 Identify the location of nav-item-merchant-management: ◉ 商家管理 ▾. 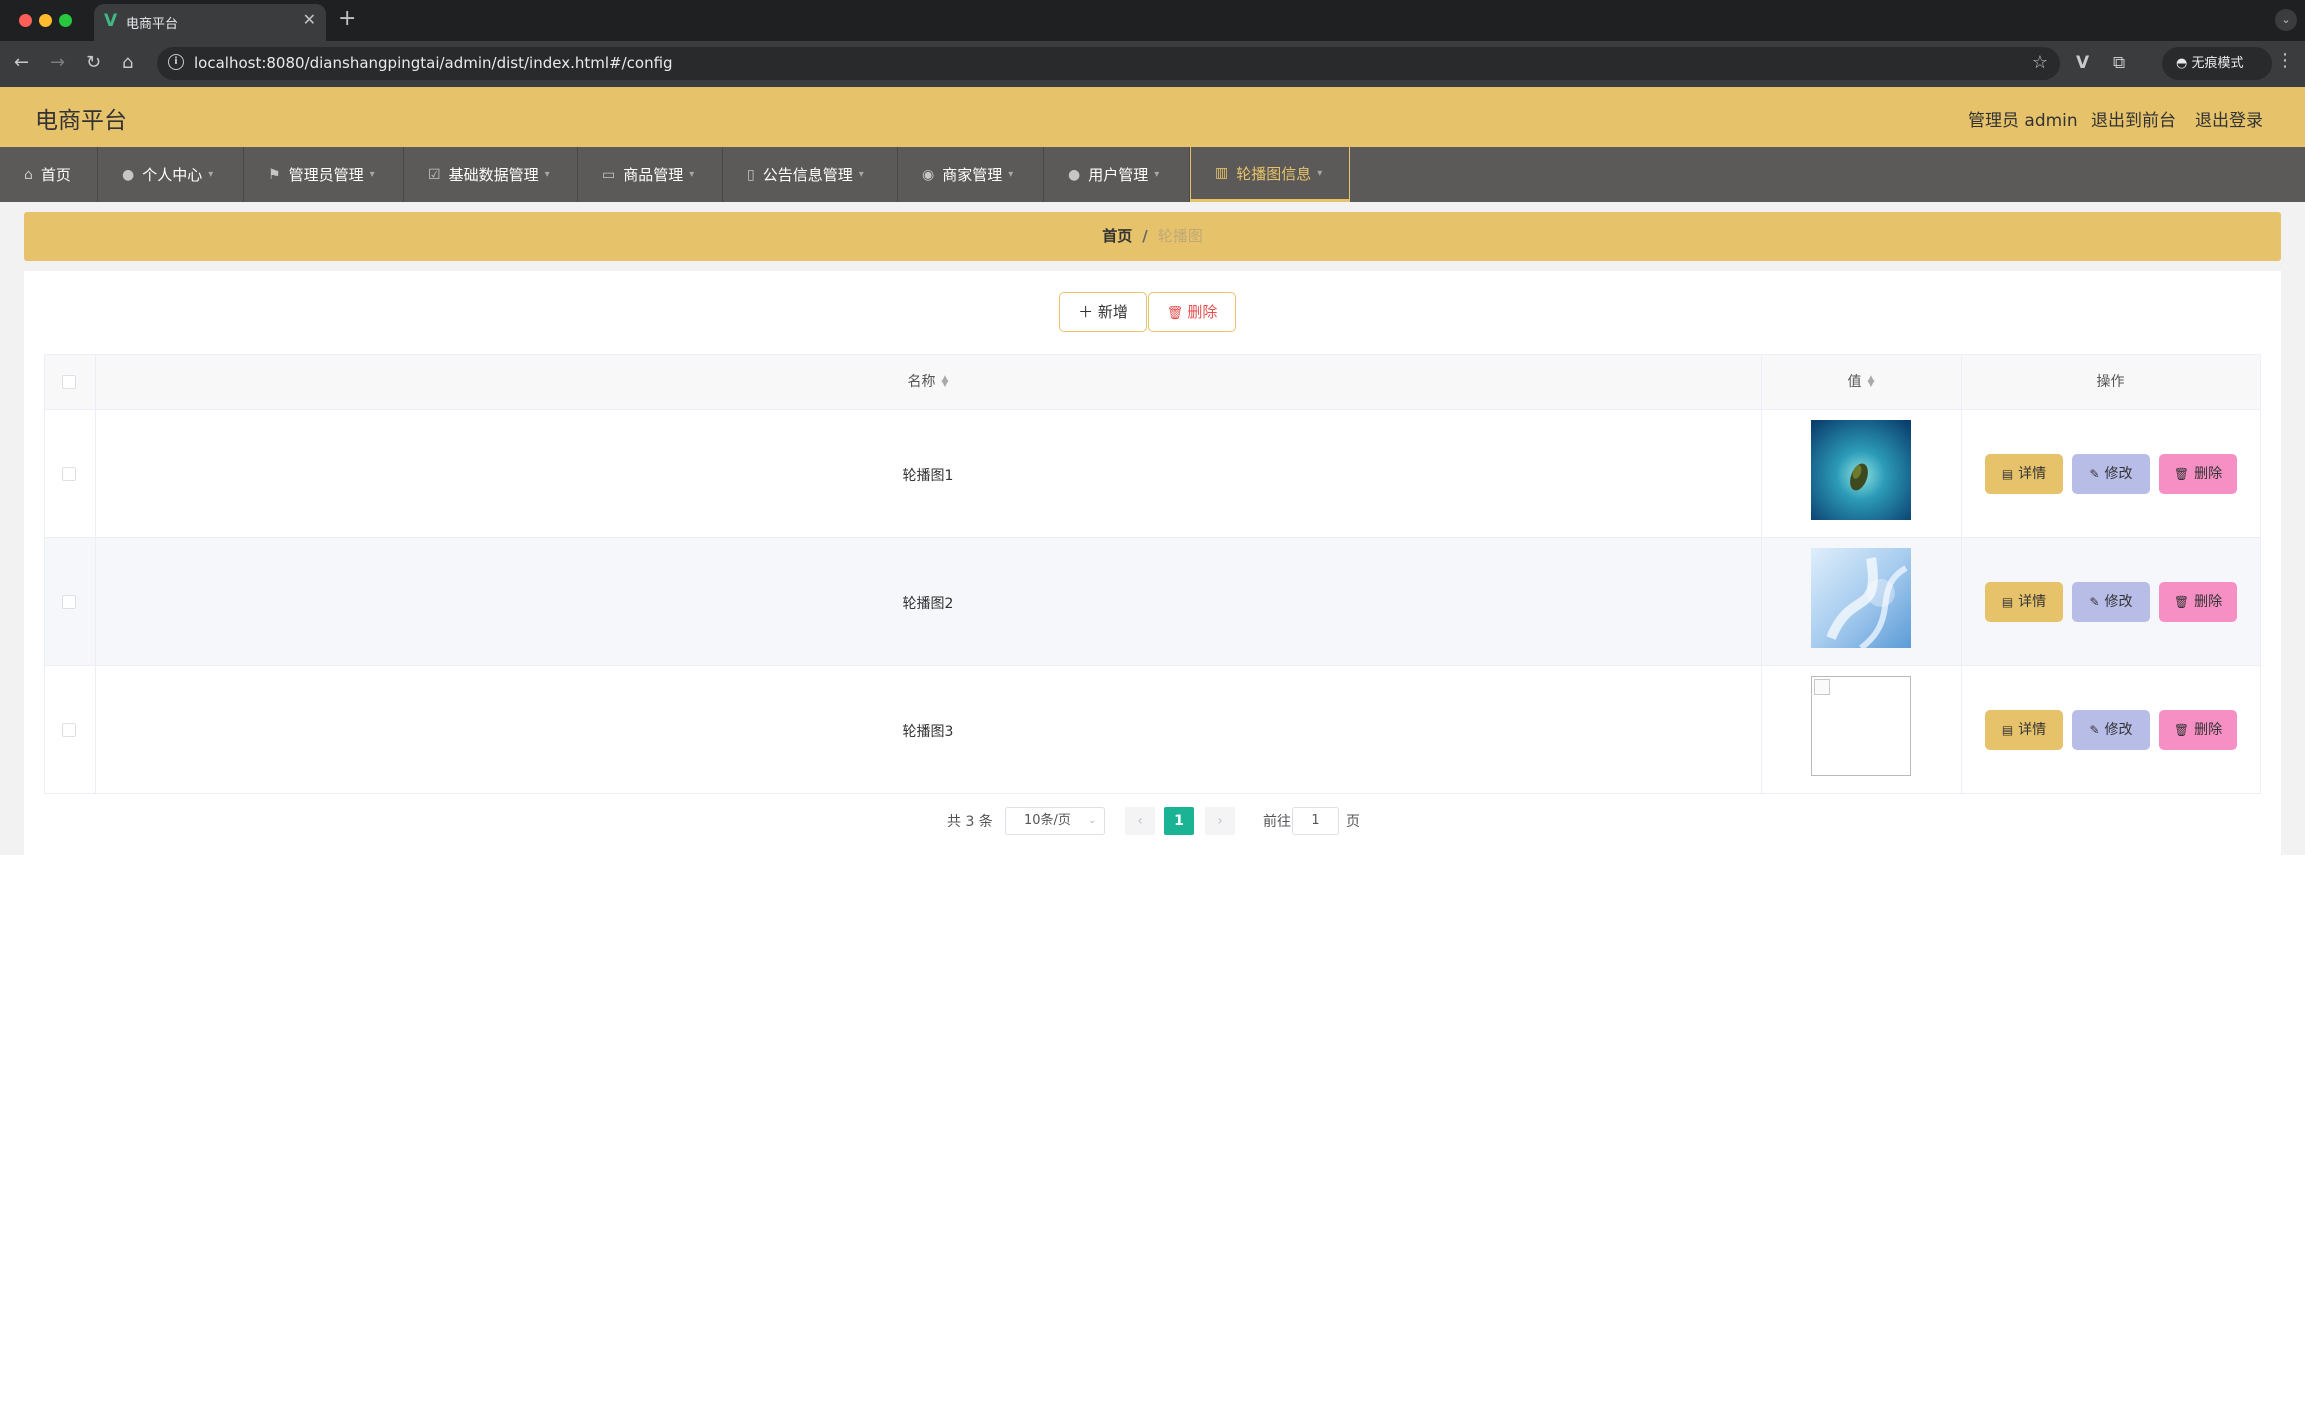
(971, 174).